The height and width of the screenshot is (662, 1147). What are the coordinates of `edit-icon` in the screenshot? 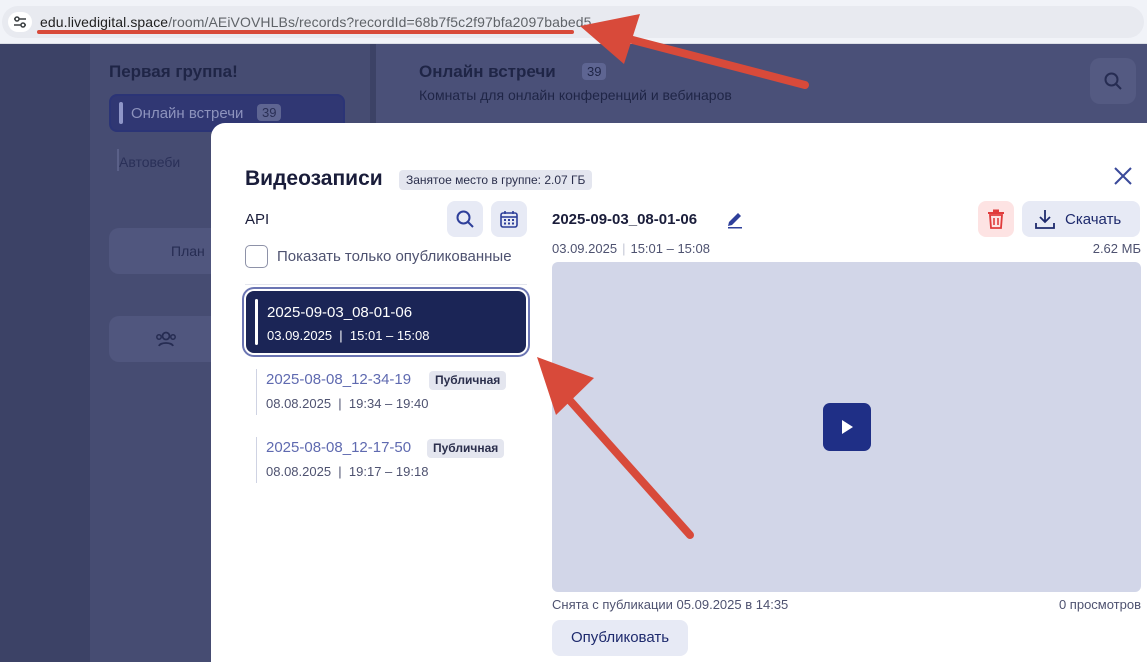 It's located at (735, 219).